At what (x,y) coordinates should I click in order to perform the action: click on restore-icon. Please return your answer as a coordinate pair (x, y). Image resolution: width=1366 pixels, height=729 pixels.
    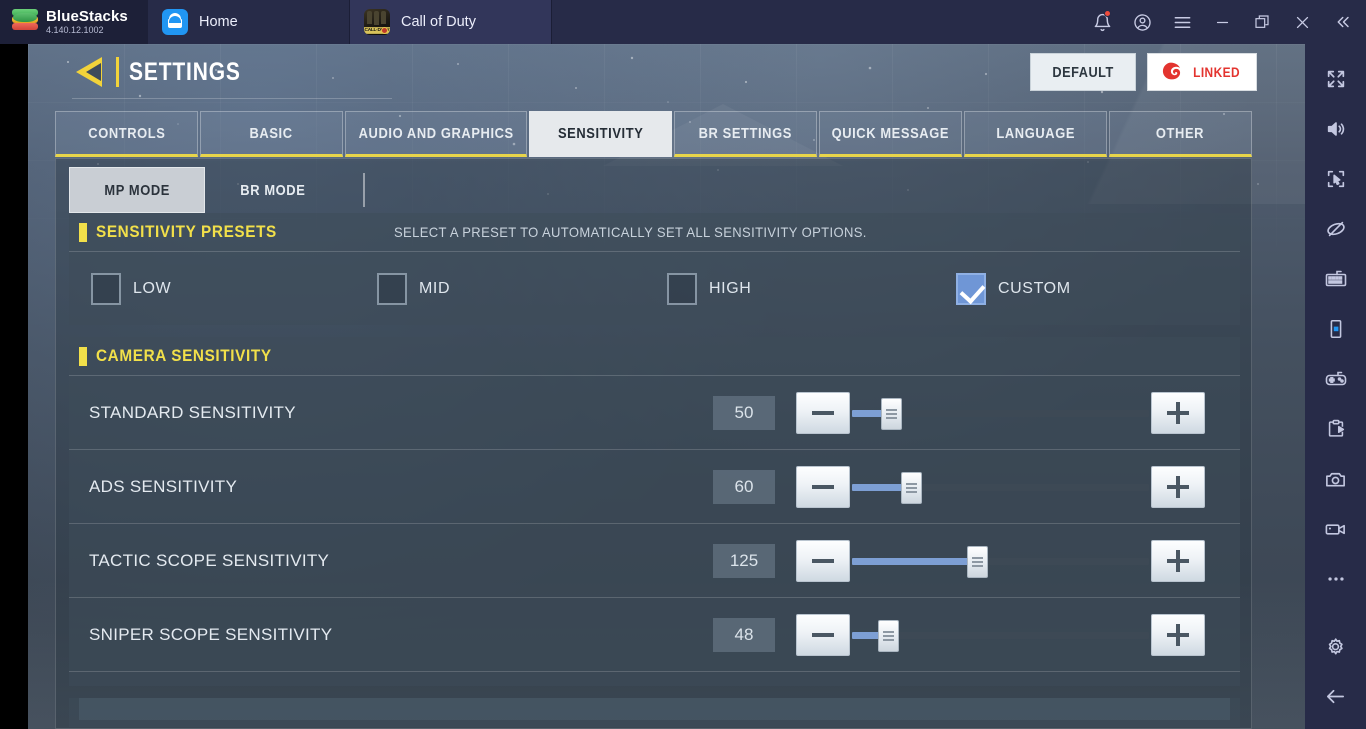
    Looking at the image, I should click on (1262, 22).